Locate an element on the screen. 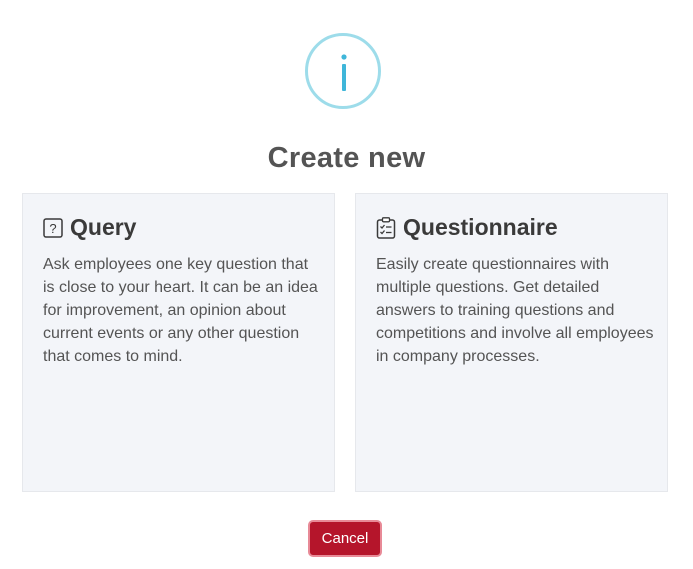 The height and width of the screenshot is (569, 693). questionnaire-option-title: Questionnaire is located at coordinates (480, 227).